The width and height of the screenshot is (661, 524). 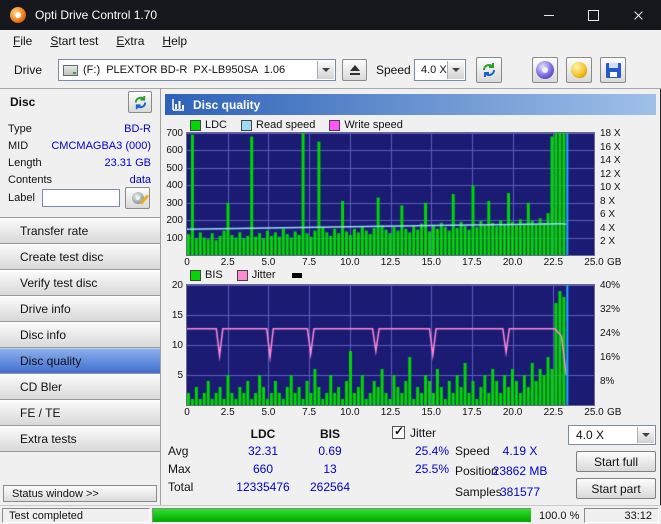 I want to click on maximize-button, so click(x=593, y=15).